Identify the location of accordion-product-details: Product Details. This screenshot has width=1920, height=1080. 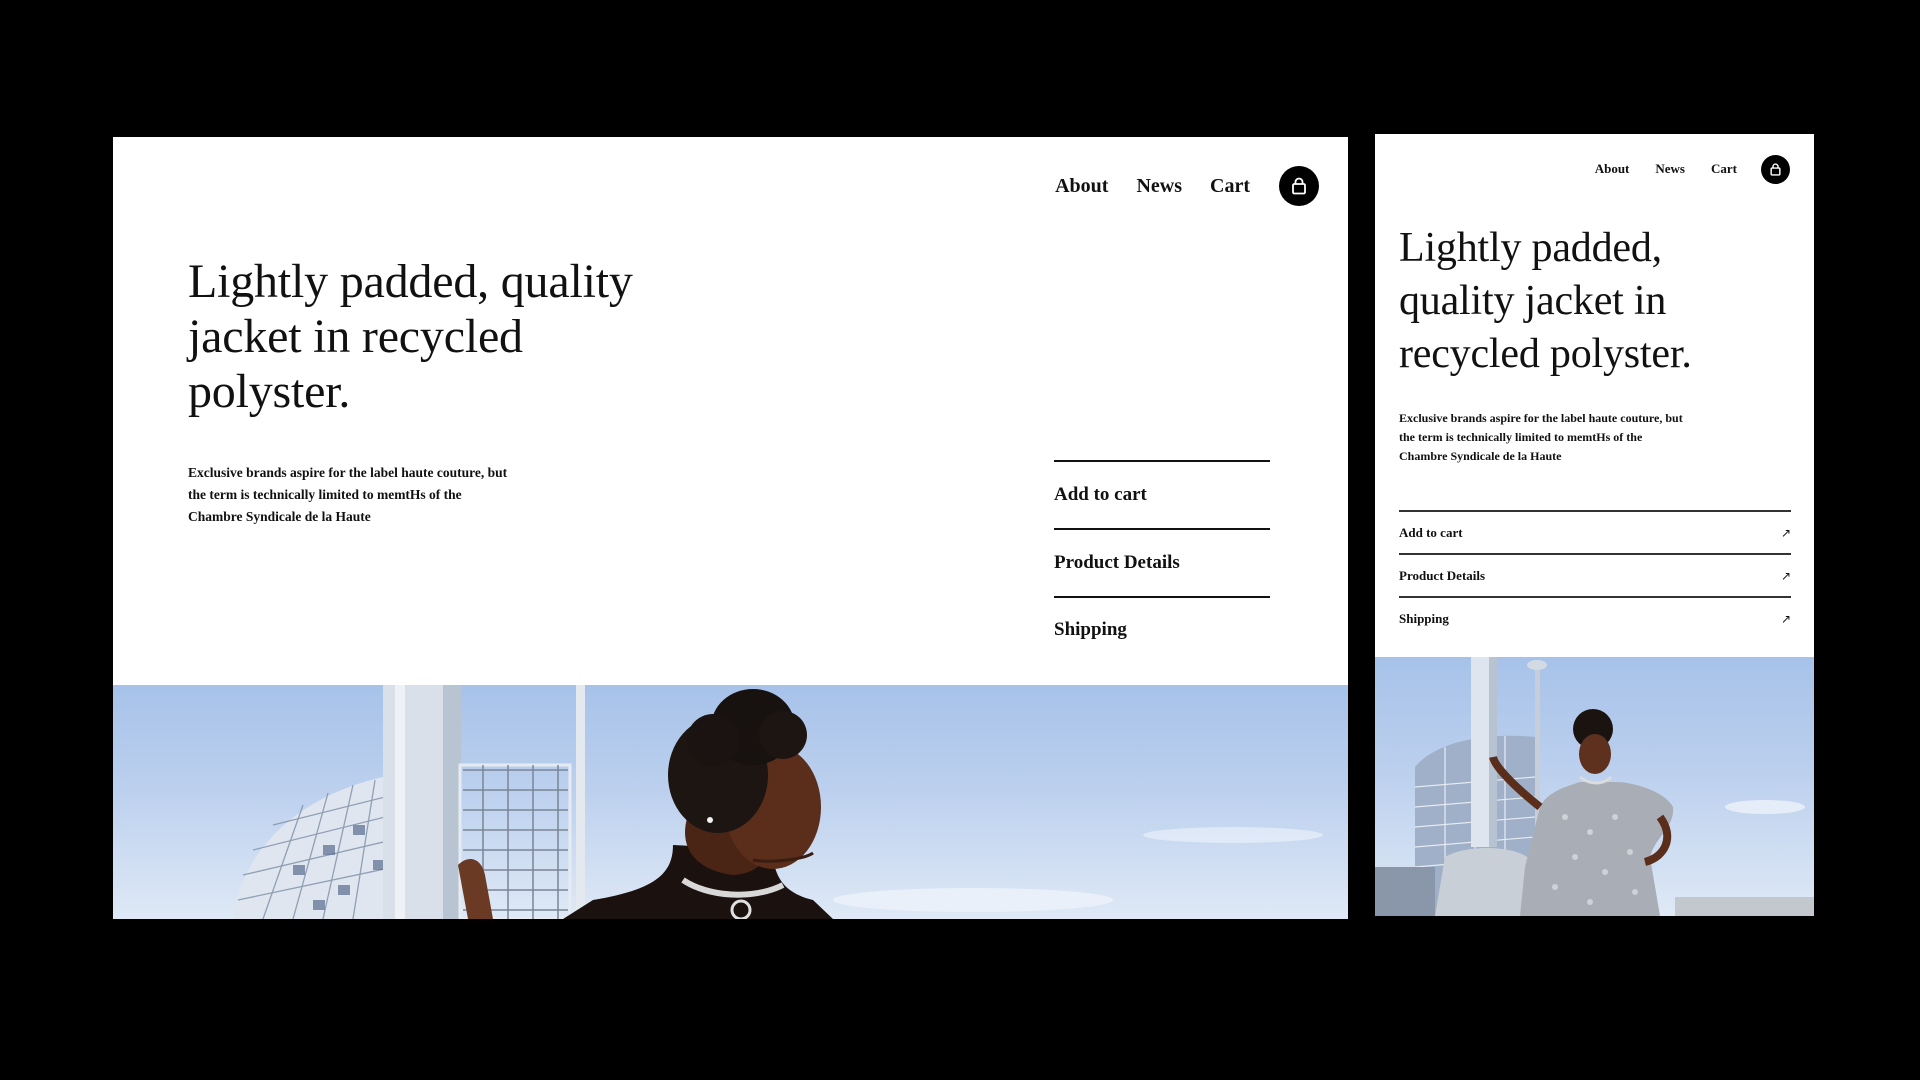
(1162, 562).